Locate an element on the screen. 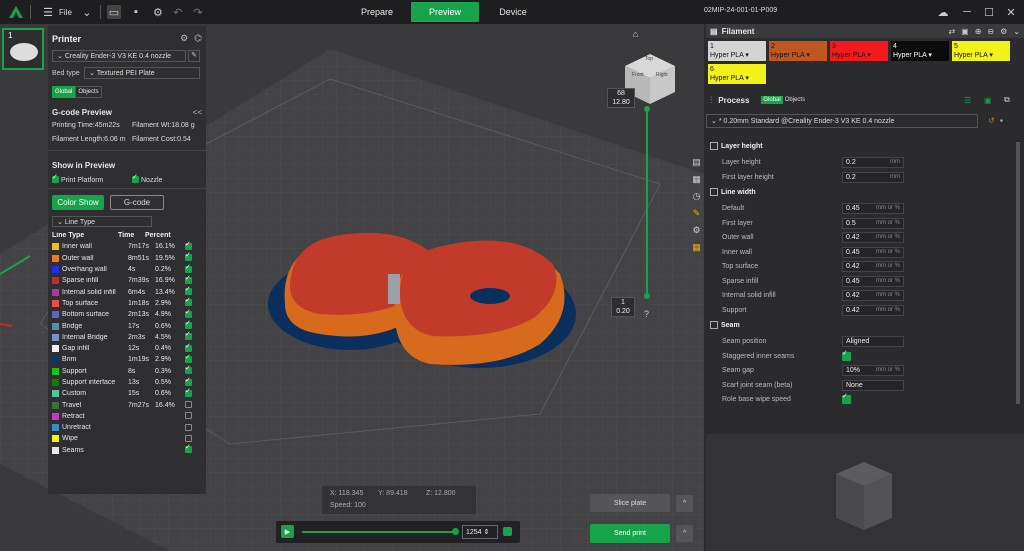  cube-face-front: Front is located at coordinates (638, 75).